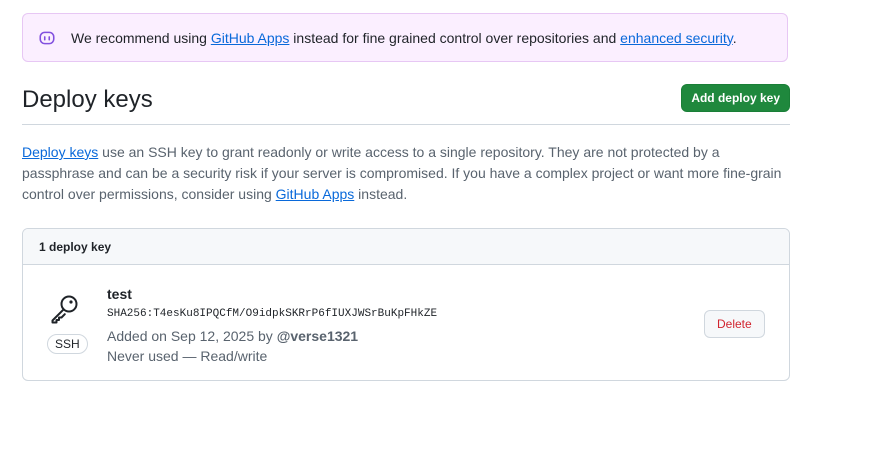  I want to click on copilot-robot-icon, so click(47, 38).